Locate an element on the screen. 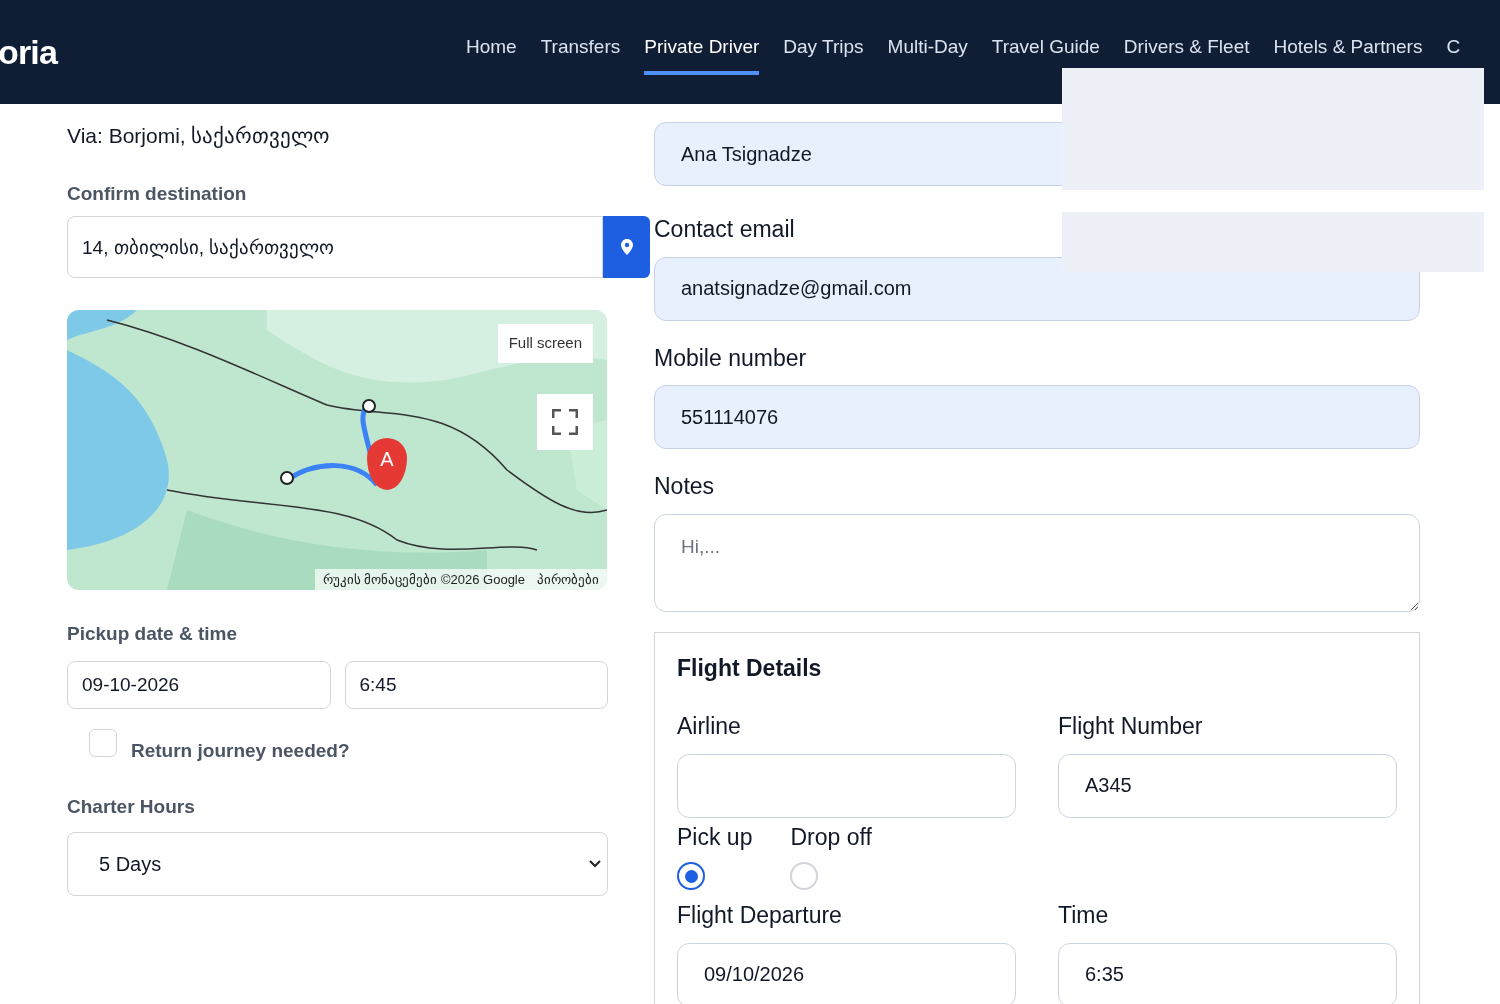 The image size is (1500, 1004). charter-select: 5 Days is located at coordinates (337, 863).